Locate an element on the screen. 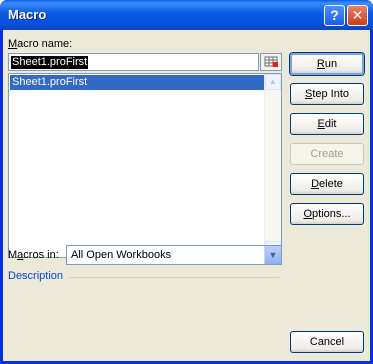 The width and height of the screenshot is (373, 364). help-button: ? is located at coordinates (334, 15).